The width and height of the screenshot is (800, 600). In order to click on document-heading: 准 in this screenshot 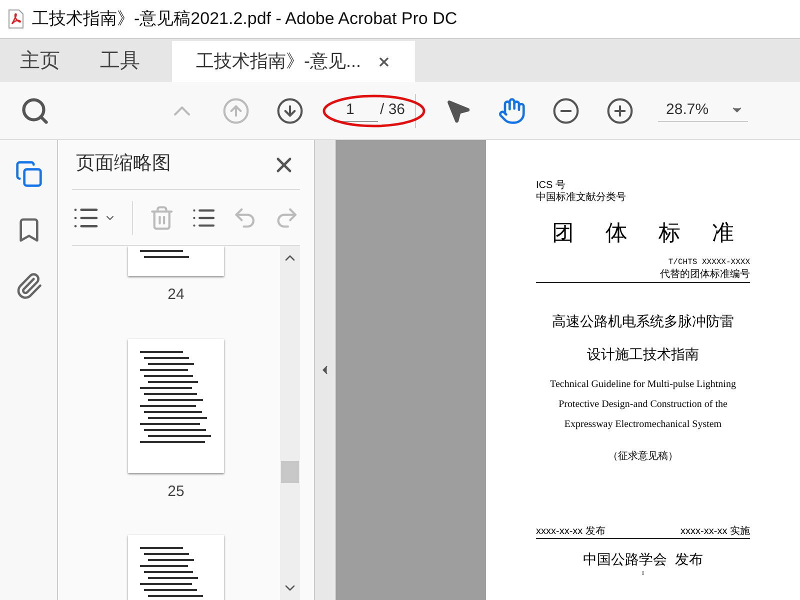, I will do `click(723, 233)`.